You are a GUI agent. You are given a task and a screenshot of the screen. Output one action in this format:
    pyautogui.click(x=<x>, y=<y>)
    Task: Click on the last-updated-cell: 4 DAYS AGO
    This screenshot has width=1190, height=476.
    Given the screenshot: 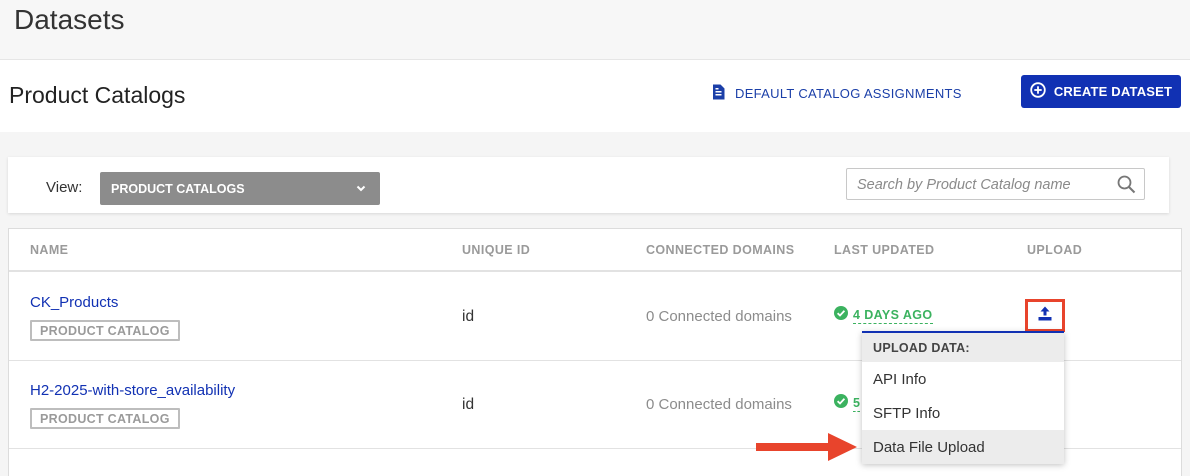 What is the action you would take?
    pyautogui.click(x=883, y=315)
    